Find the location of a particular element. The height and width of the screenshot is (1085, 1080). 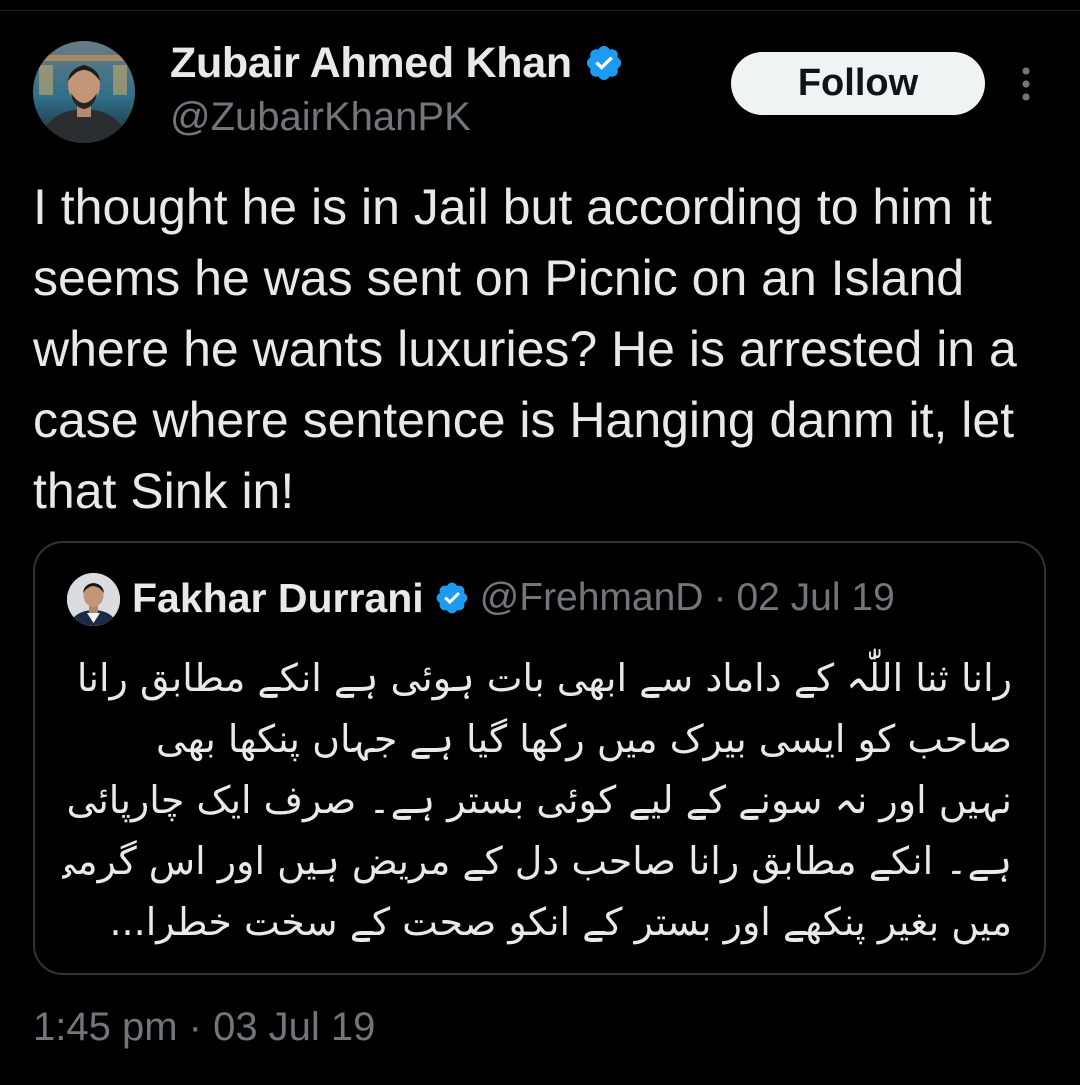

quoted-date: 02 Jul 19 is located at coordinates (815, 598).